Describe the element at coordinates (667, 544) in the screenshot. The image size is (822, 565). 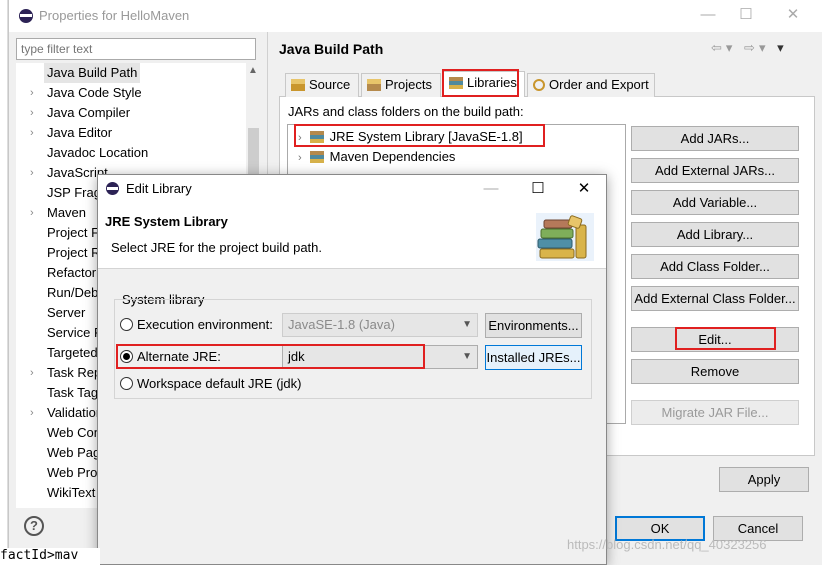
I see `watermark: https://blog.csdn.net/qq_40323256` at that location.